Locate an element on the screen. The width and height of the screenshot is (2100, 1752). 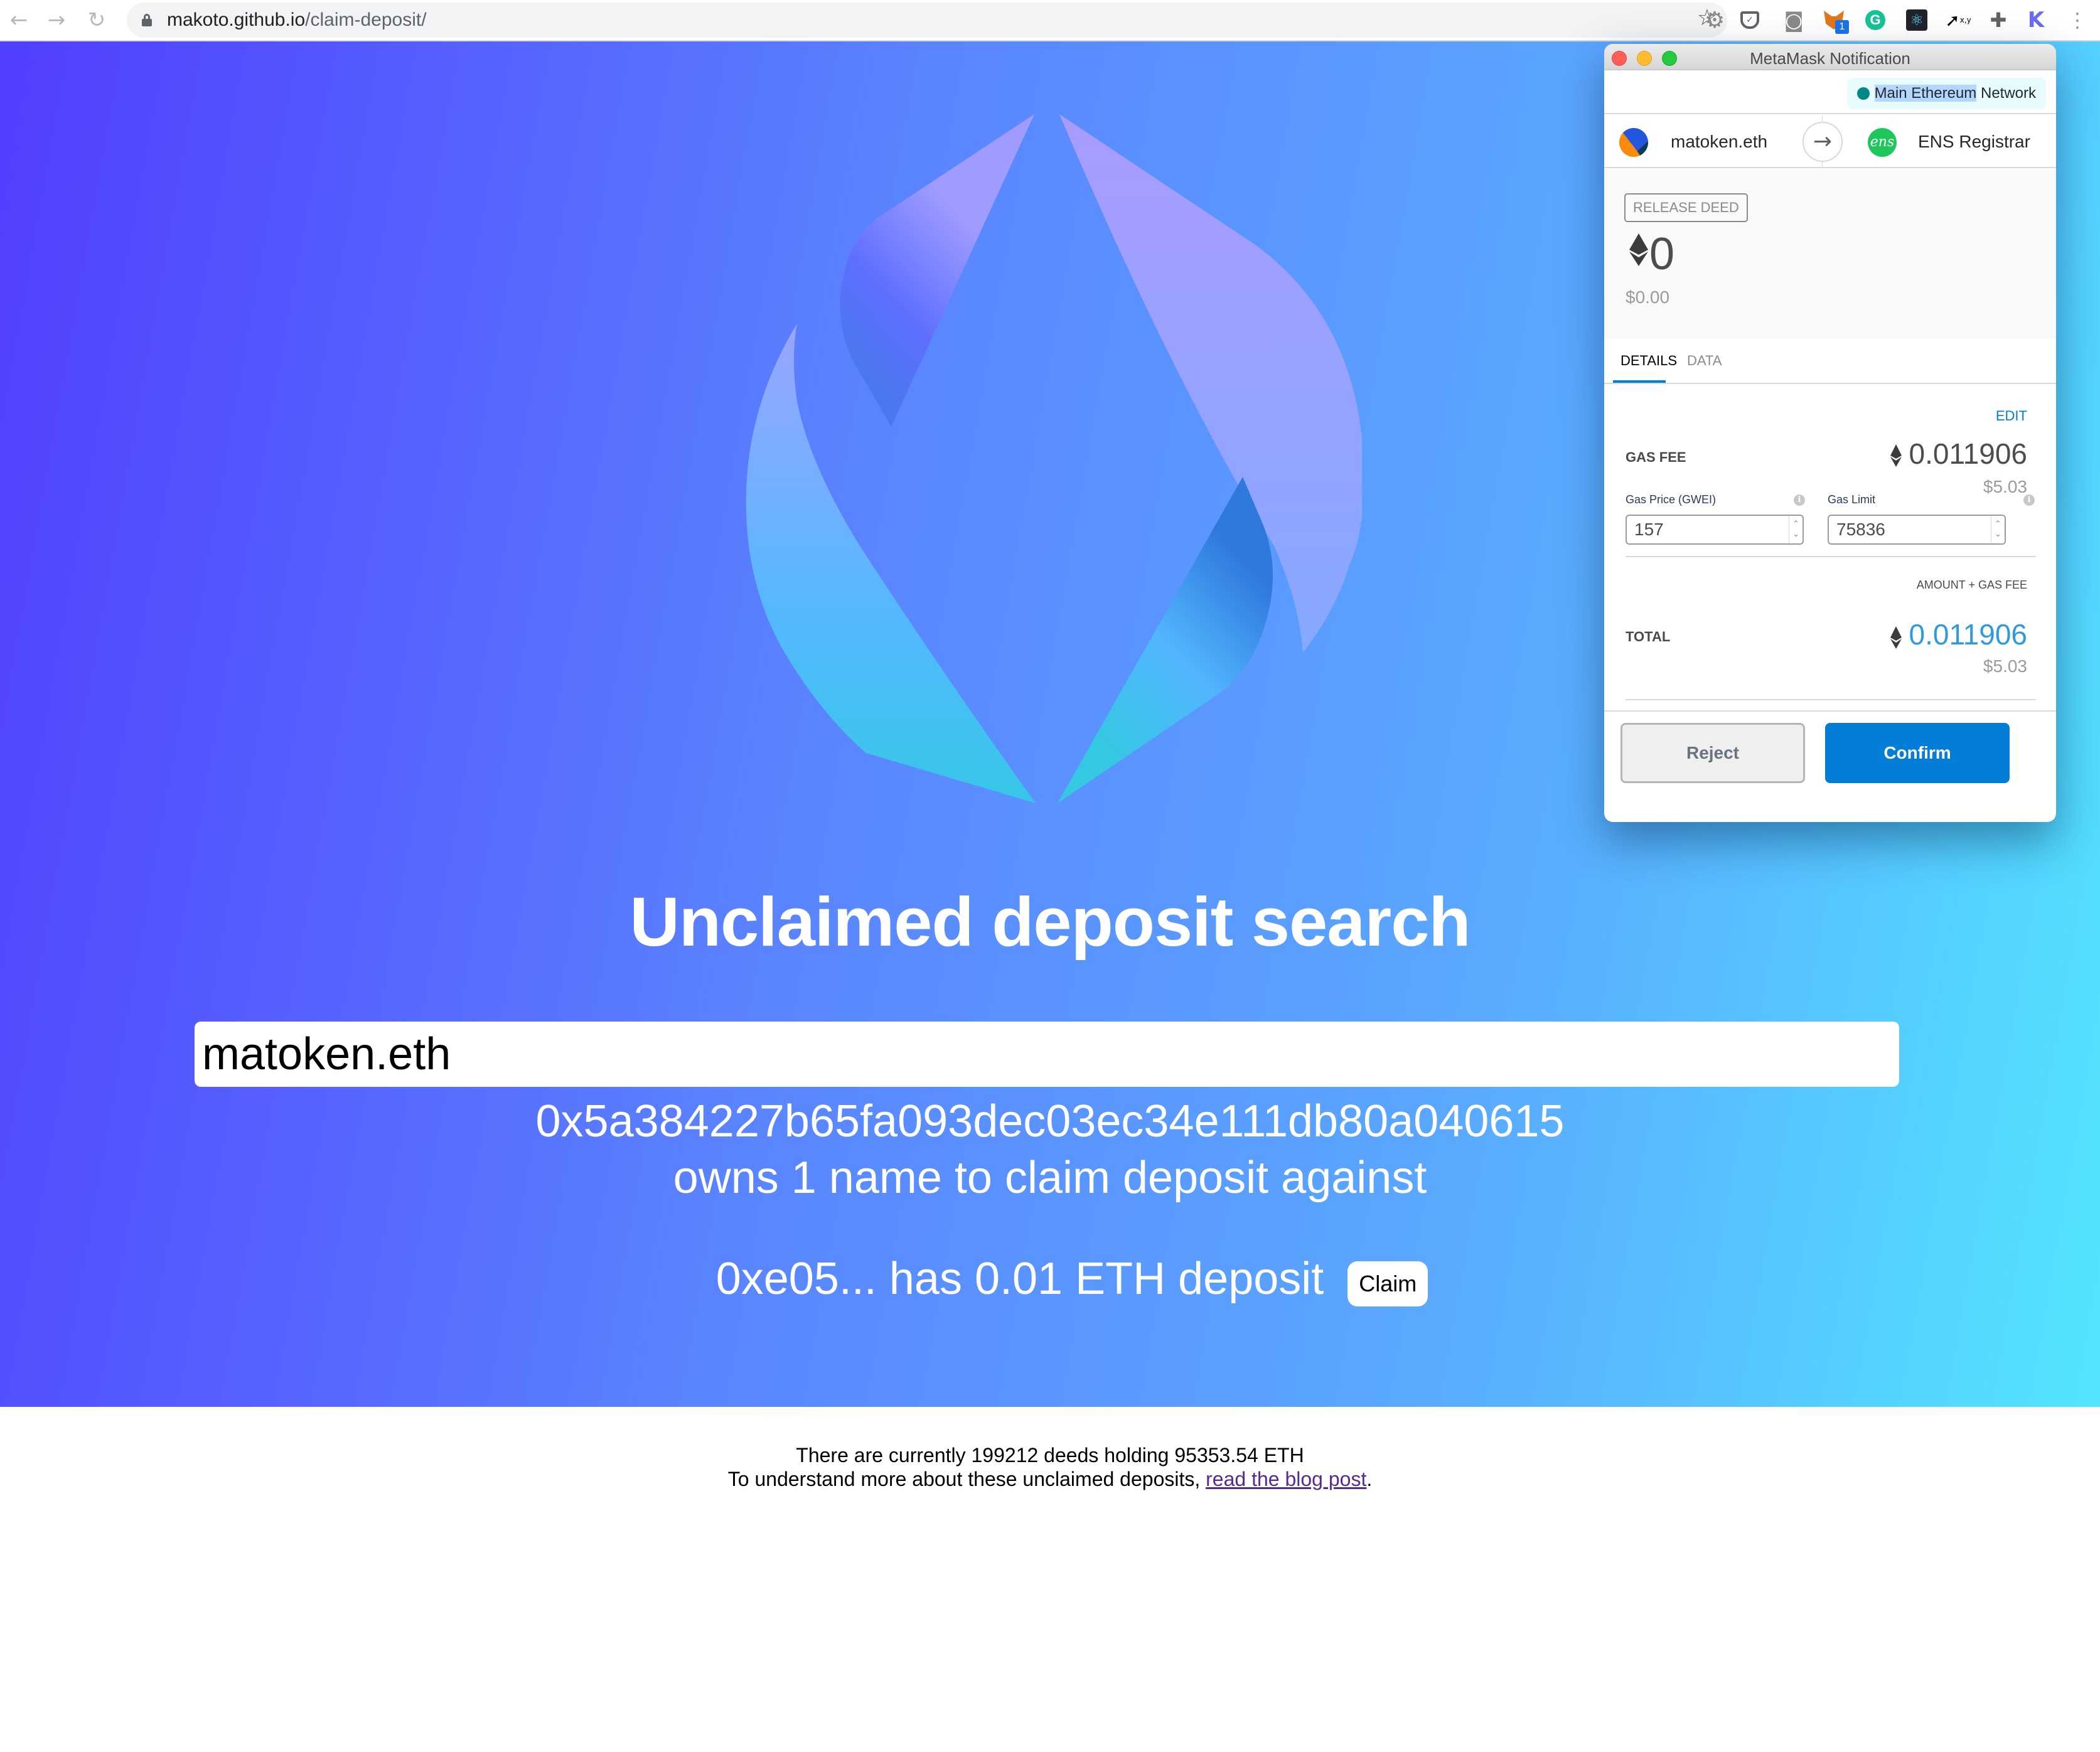
window-titlebar: MetaMask Notification is located at coordinates (1830, 57).